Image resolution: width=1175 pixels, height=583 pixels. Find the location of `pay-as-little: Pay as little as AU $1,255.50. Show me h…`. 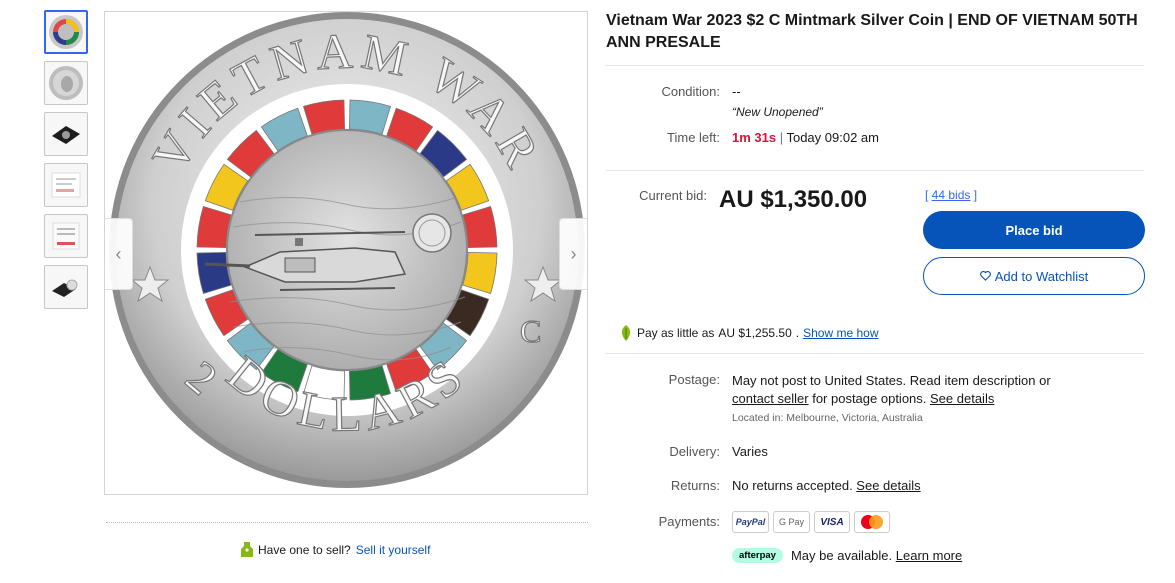

pay-as-little: Pay as little as AU $1,255.50. Show me h… is located at coordinates (748, 333).